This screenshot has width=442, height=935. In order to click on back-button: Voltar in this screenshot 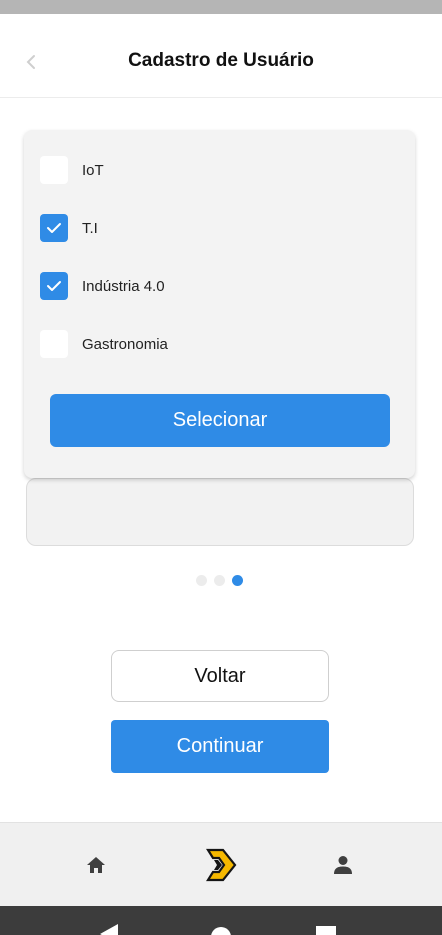, I will do `click(220, 676)`.